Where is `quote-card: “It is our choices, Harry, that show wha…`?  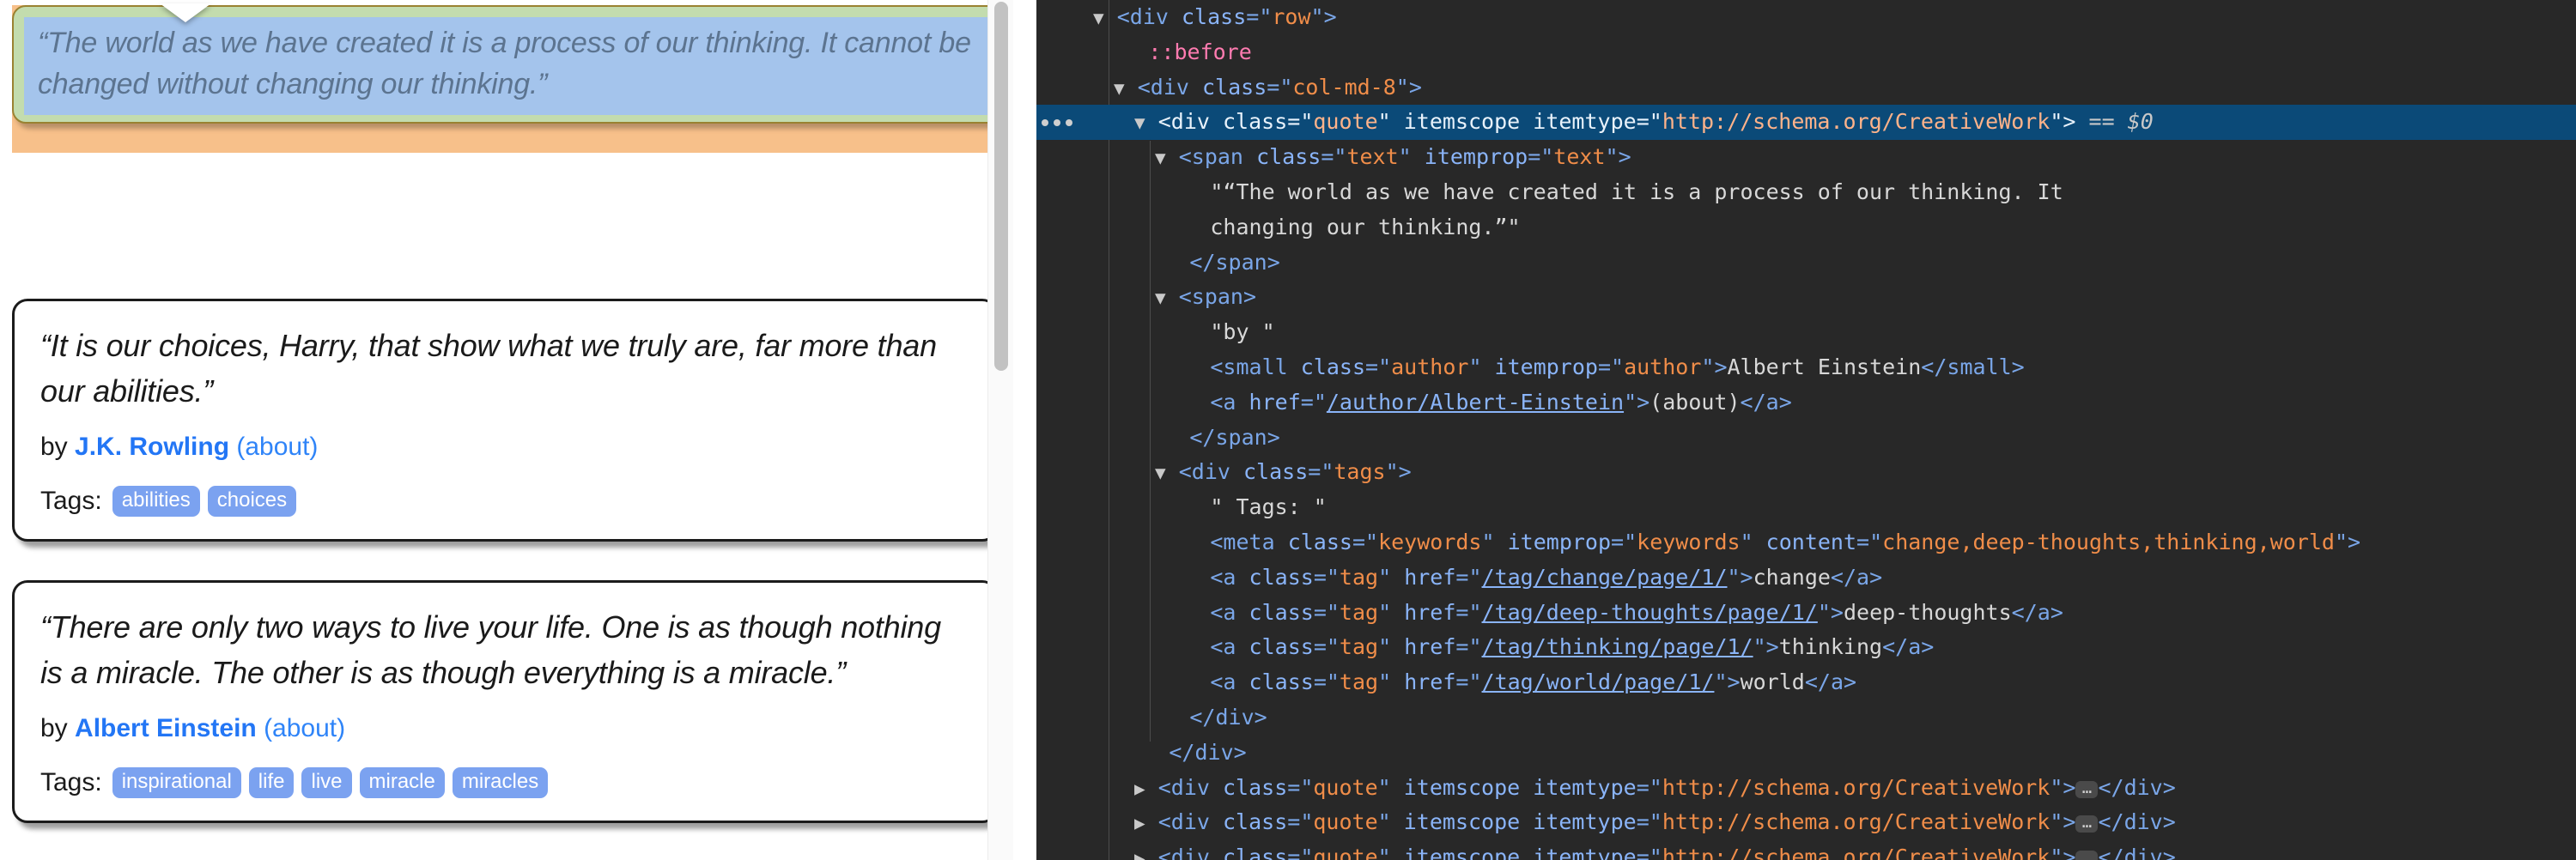 quote-card: “It is our choices, Harry, that show wha… is located at coordinates (505, 420).